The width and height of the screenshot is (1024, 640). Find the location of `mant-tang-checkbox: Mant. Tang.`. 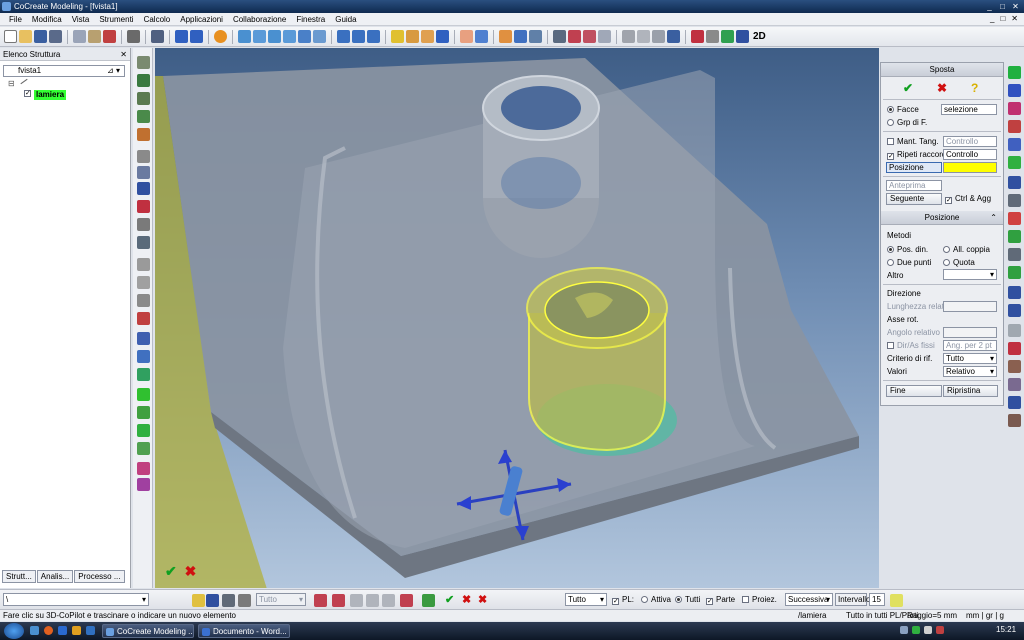

mant-tang-checkbox: Mant. Tang. is located at coordinates (913, 141).